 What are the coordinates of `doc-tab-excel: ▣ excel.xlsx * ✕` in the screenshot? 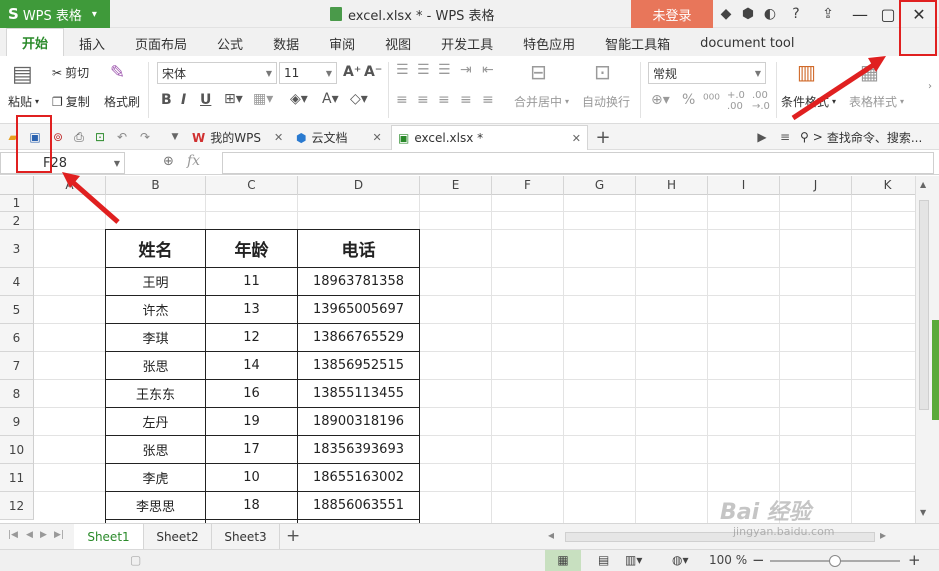 It's located at (489, 137).